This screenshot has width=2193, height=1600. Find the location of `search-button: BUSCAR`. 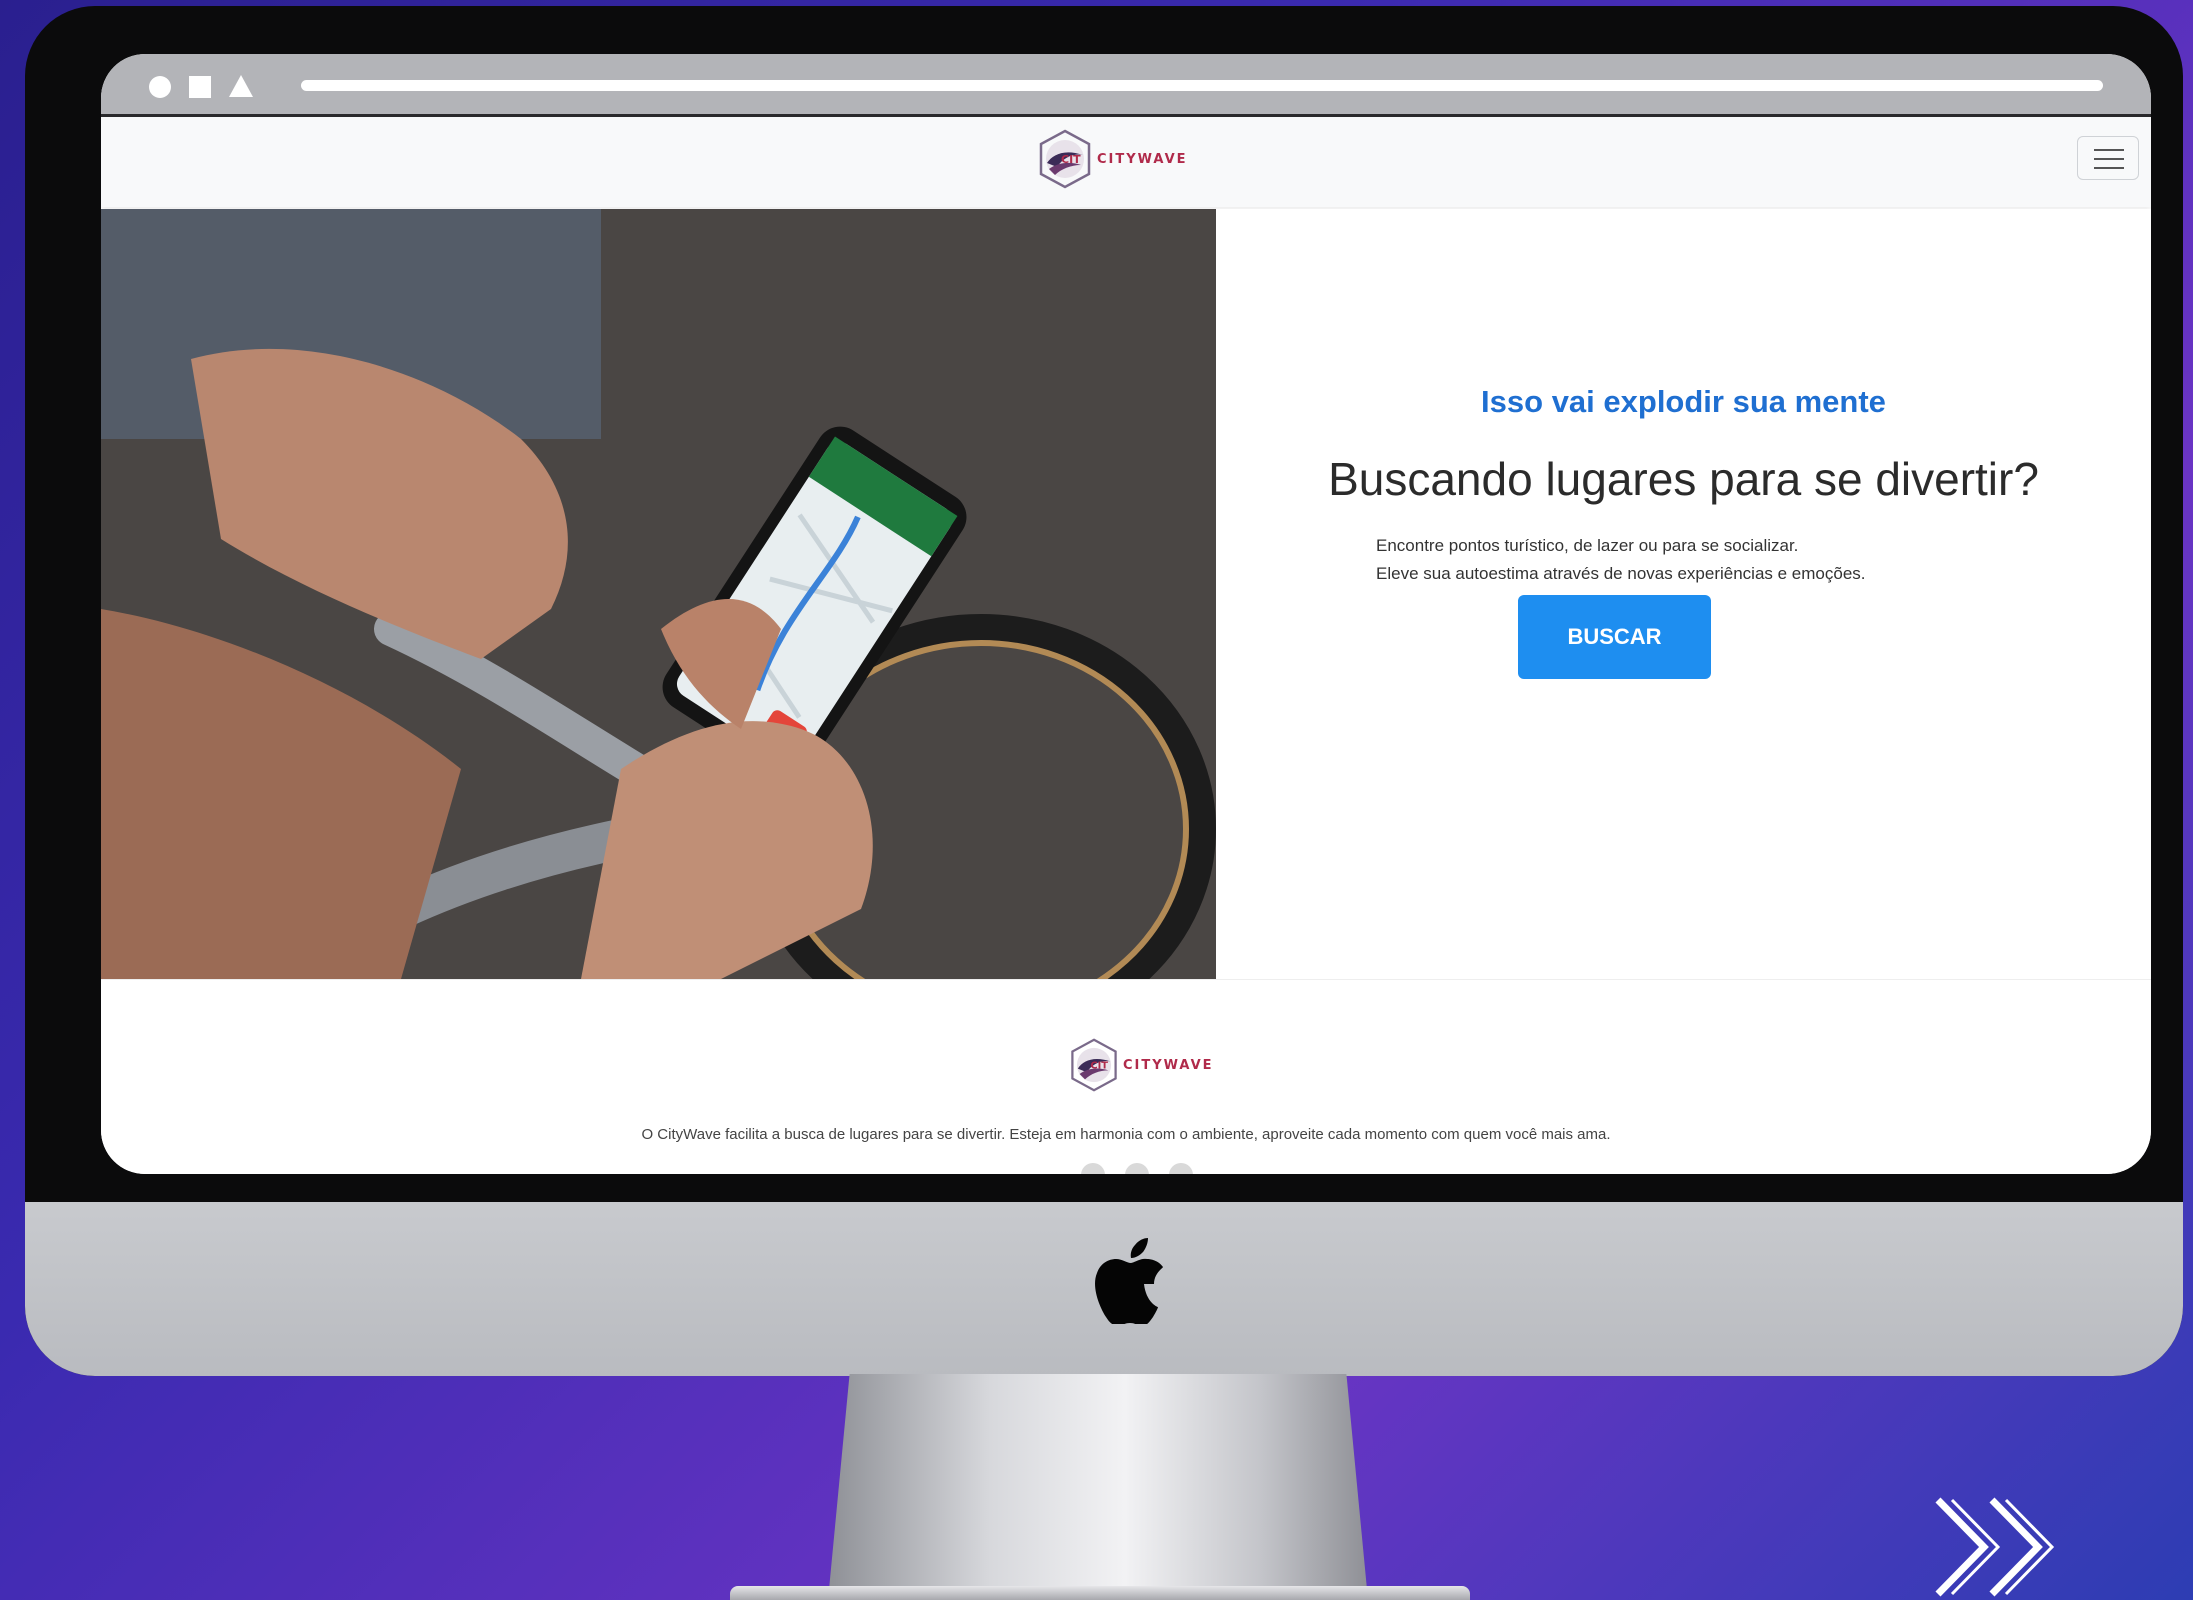

search-button: BUSCAR is located at coordinates (1614, 637).